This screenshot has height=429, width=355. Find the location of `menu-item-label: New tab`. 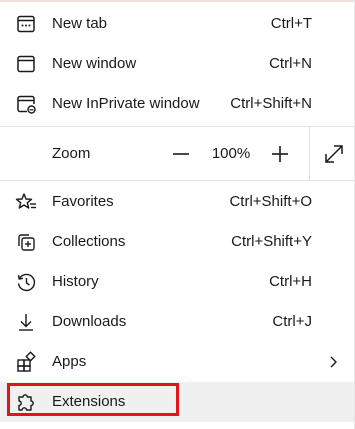

menu-item-label: New tab is located at coordinates (80, 23).